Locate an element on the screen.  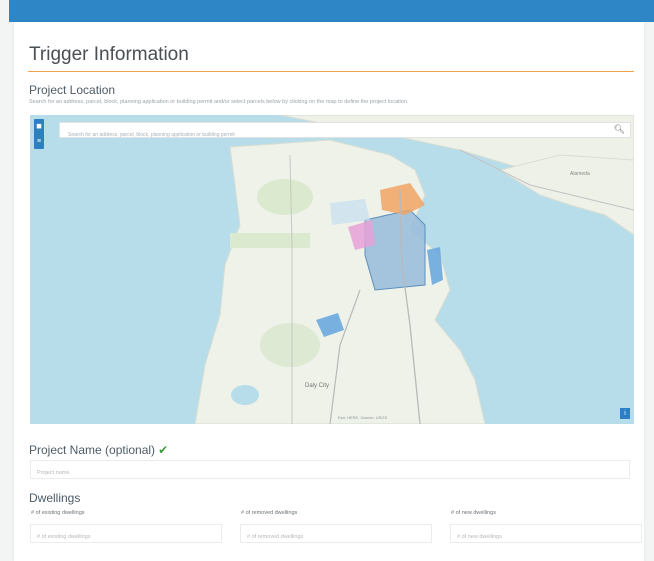
existing-dwellings-field is located at coordinates (126, 535).